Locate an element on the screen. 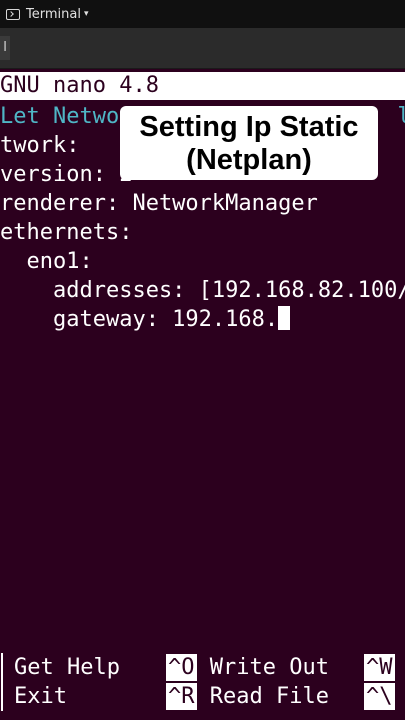  terminal-icon is located at coordinates (13, 14).